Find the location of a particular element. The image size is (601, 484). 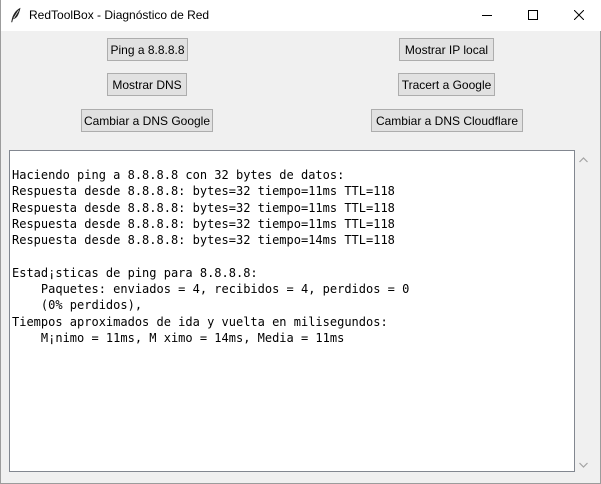

show-dns-button: Mostrar DNS is located at coordinates (147, 84).